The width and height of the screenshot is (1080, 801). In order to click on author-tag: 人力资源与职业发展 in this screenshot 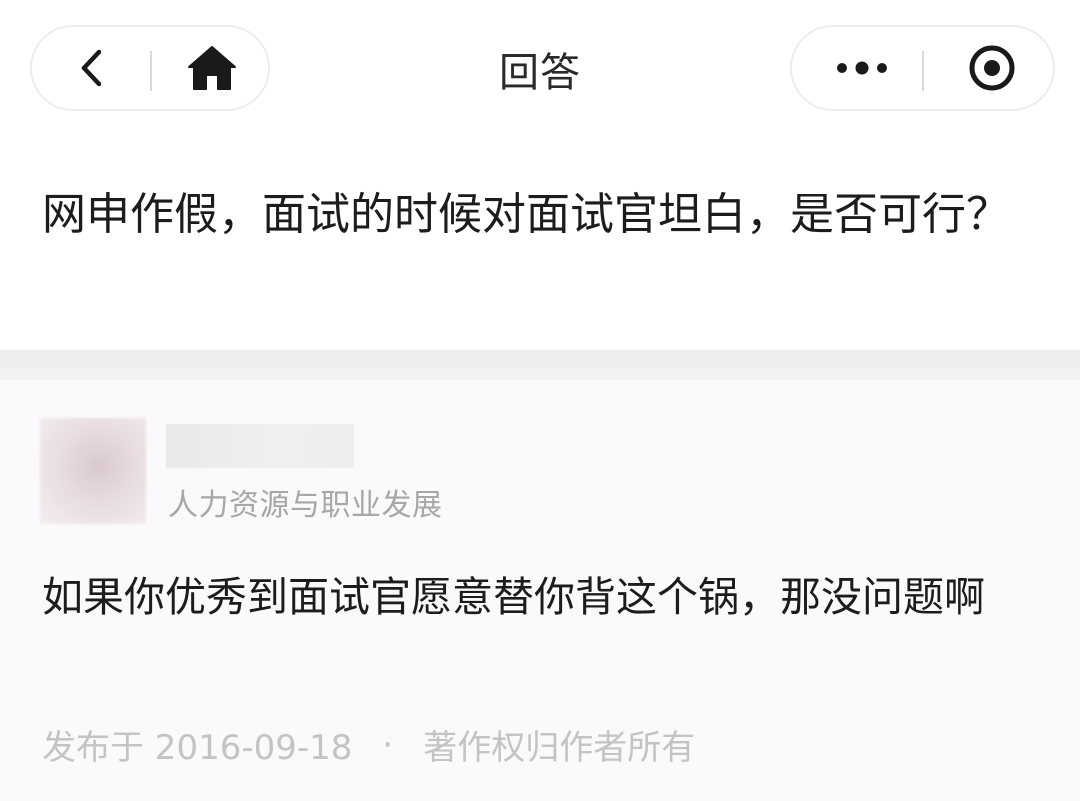, I will do `click(305, 505)`.